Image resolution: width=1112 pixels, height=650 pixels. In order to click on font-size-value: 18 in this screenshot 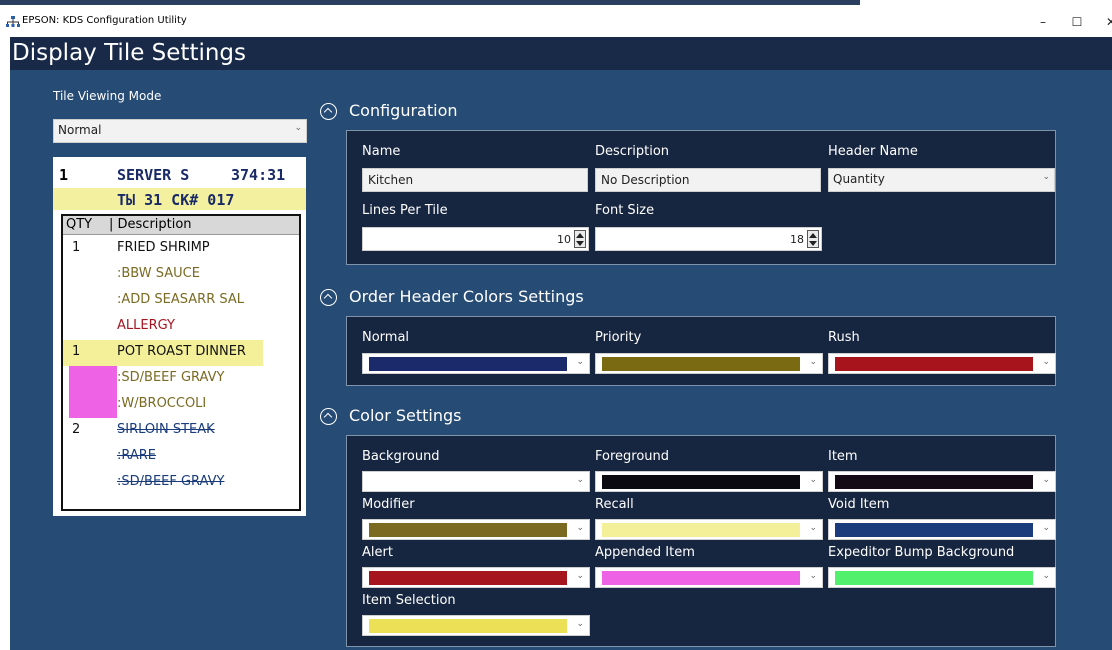, I will do `click(797, 239)`.